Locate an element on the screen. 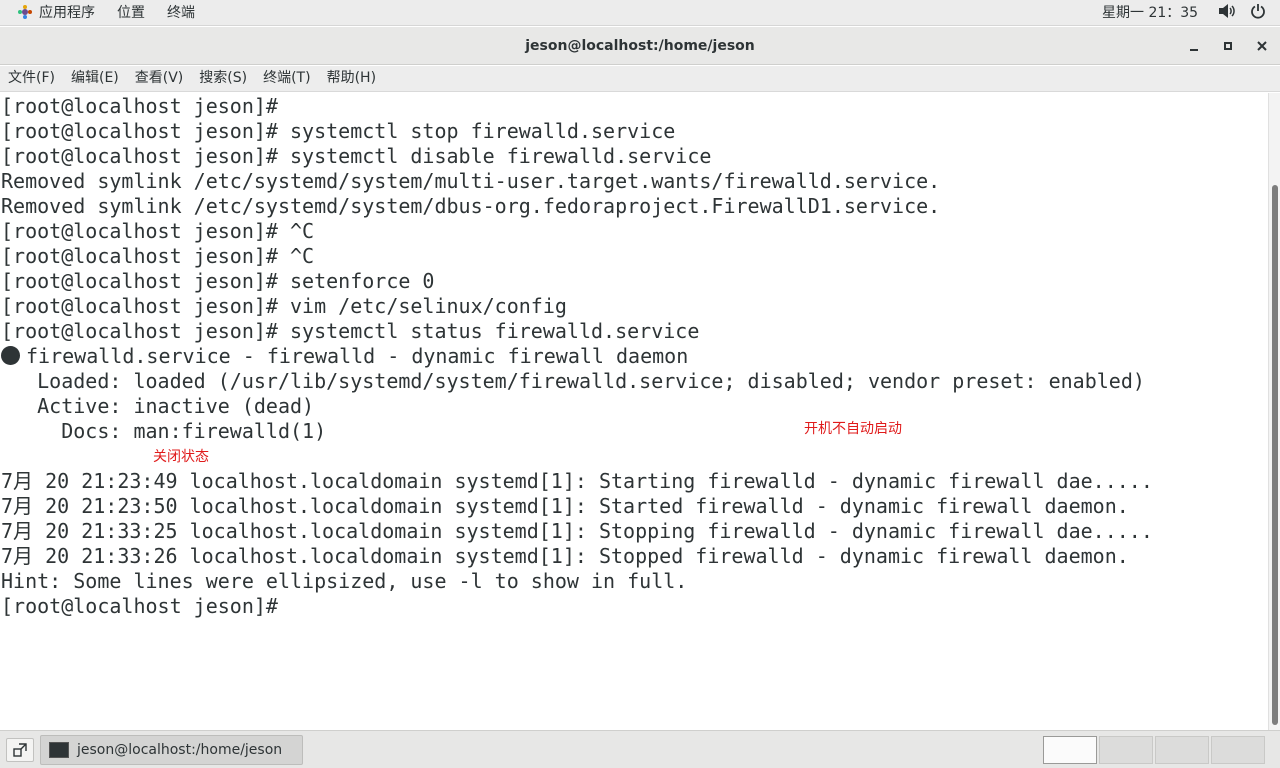 Image resolution: width=1280 pixels, height=768 pixels. show-desktop-icon is located at coordinates (20, 750).